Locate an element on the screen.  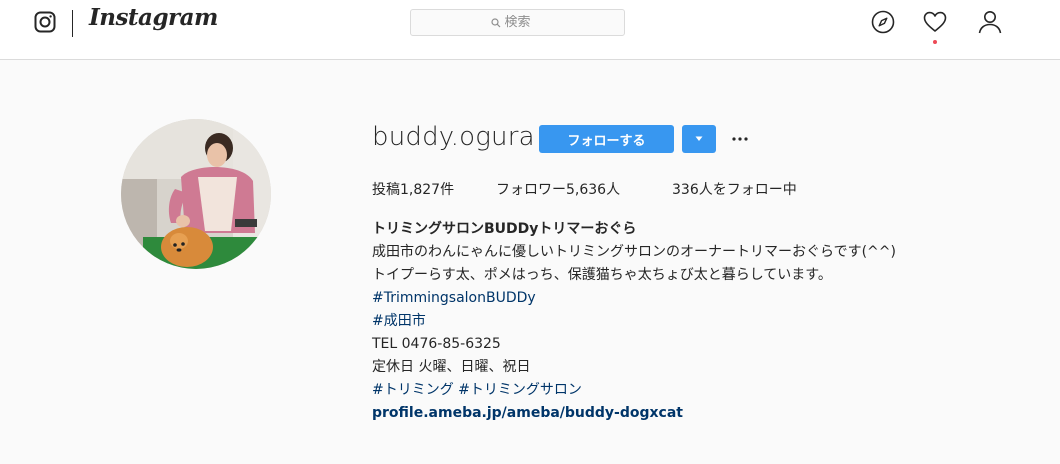
compass-icon is located at coordinates (883, 22).